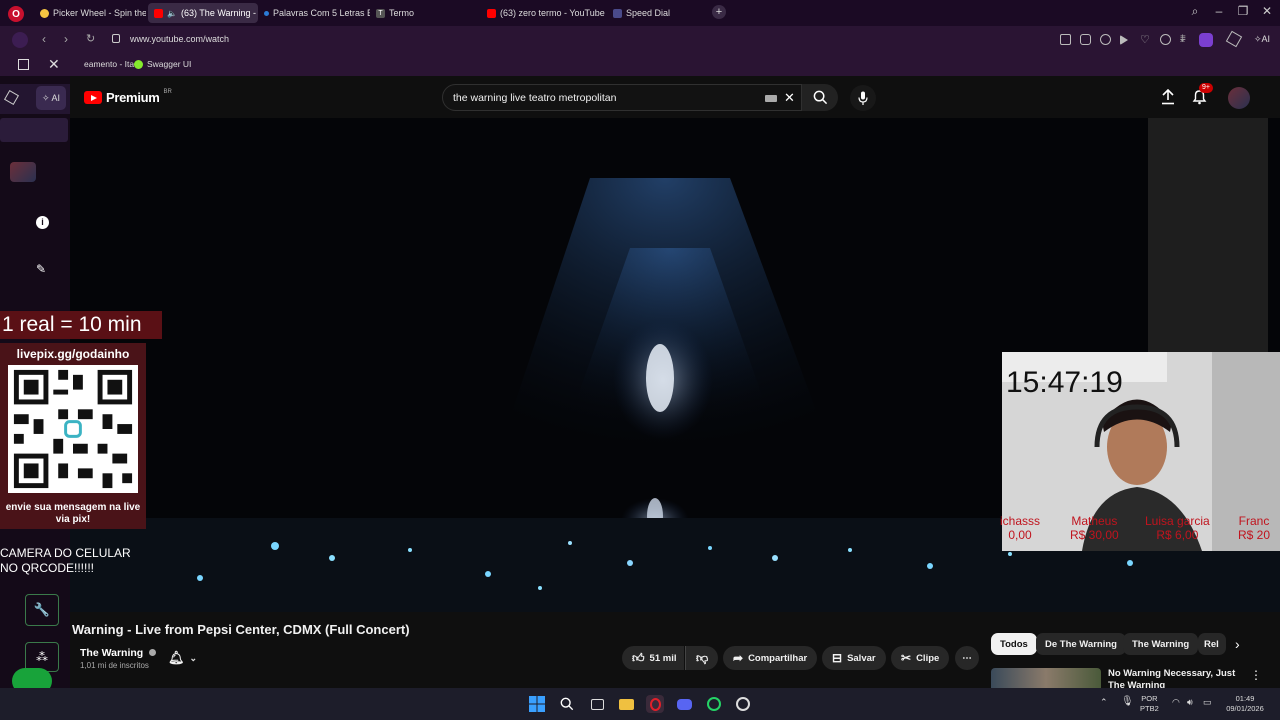 Image resolution: width=1280 pixels, height=720 pixels. What do you see at coordinates (544, 13) in the screenshot?
I see `tab-zero-termo: (63) zero termo - YouTube` at bounding box center [544, 13].